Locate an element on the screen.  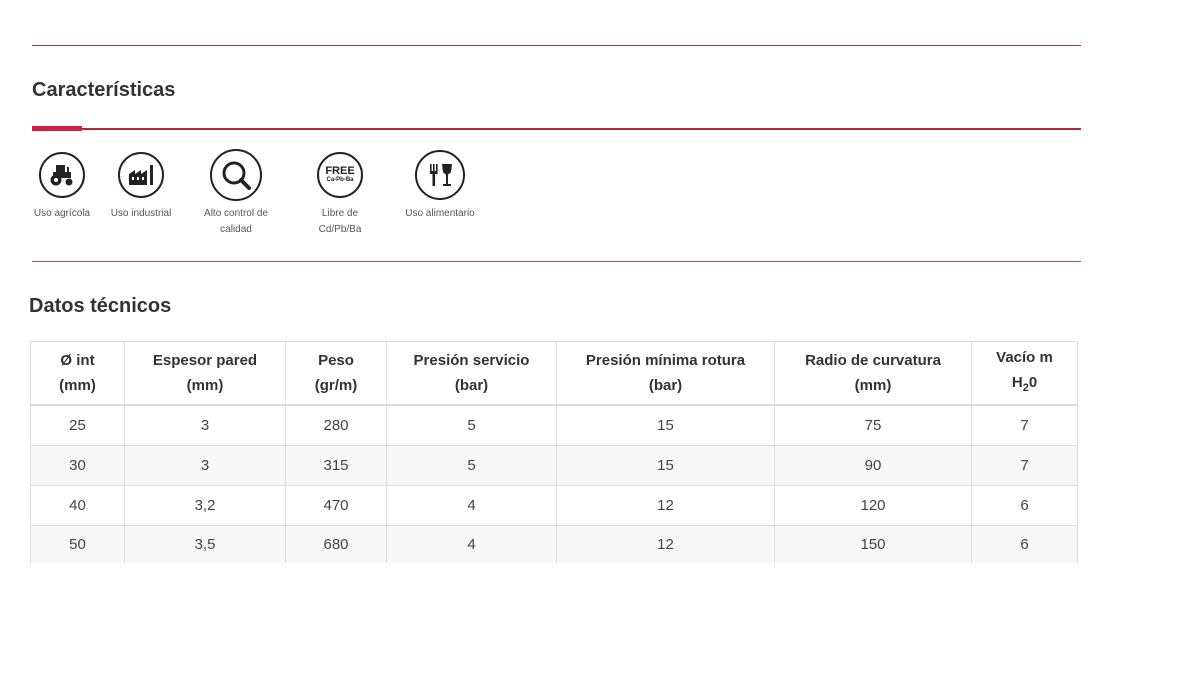
cutlery-glass-icon is located at coordinates (440, 175).